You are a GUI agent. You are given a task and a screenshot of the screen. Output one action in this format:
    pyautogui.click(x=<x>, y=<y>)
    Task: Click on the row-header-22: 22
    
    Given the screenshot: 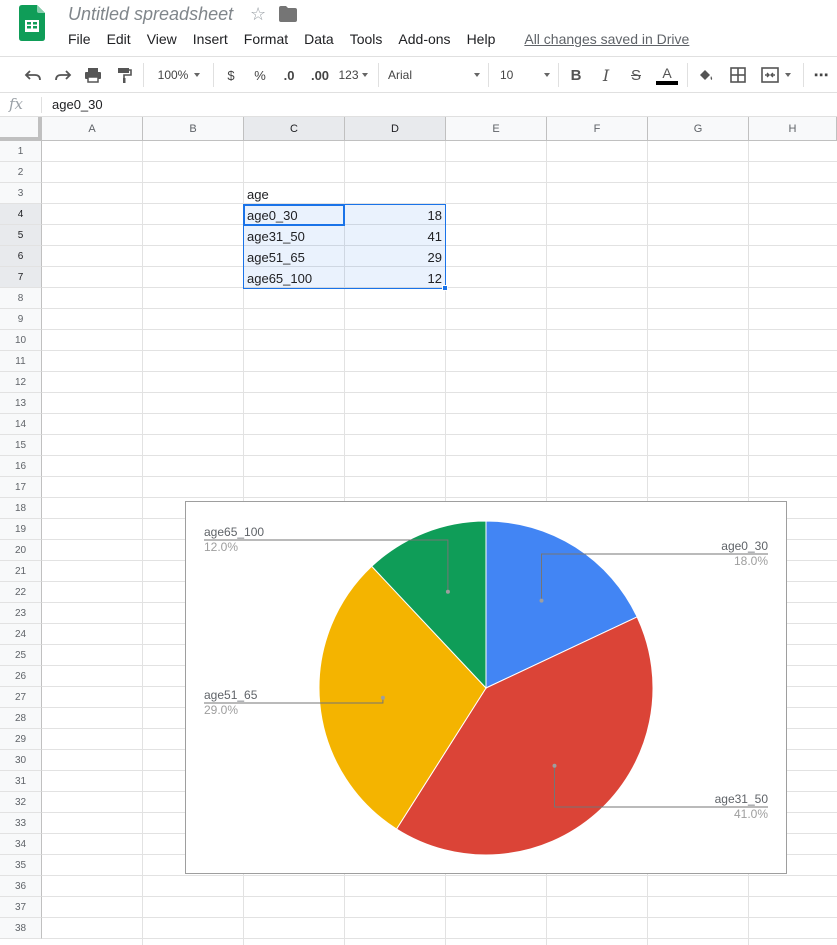 What is the action you would take?
    pyautogui.click(x=21, y=592)
    